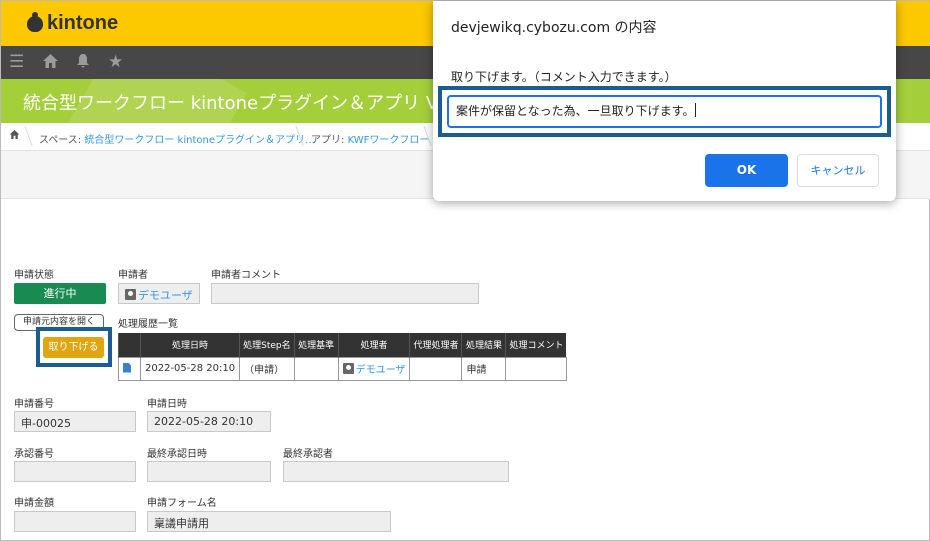 This screenshot has height=541, width=930. I want to click on applicant-field: デモユーザ, so click(159, 293).